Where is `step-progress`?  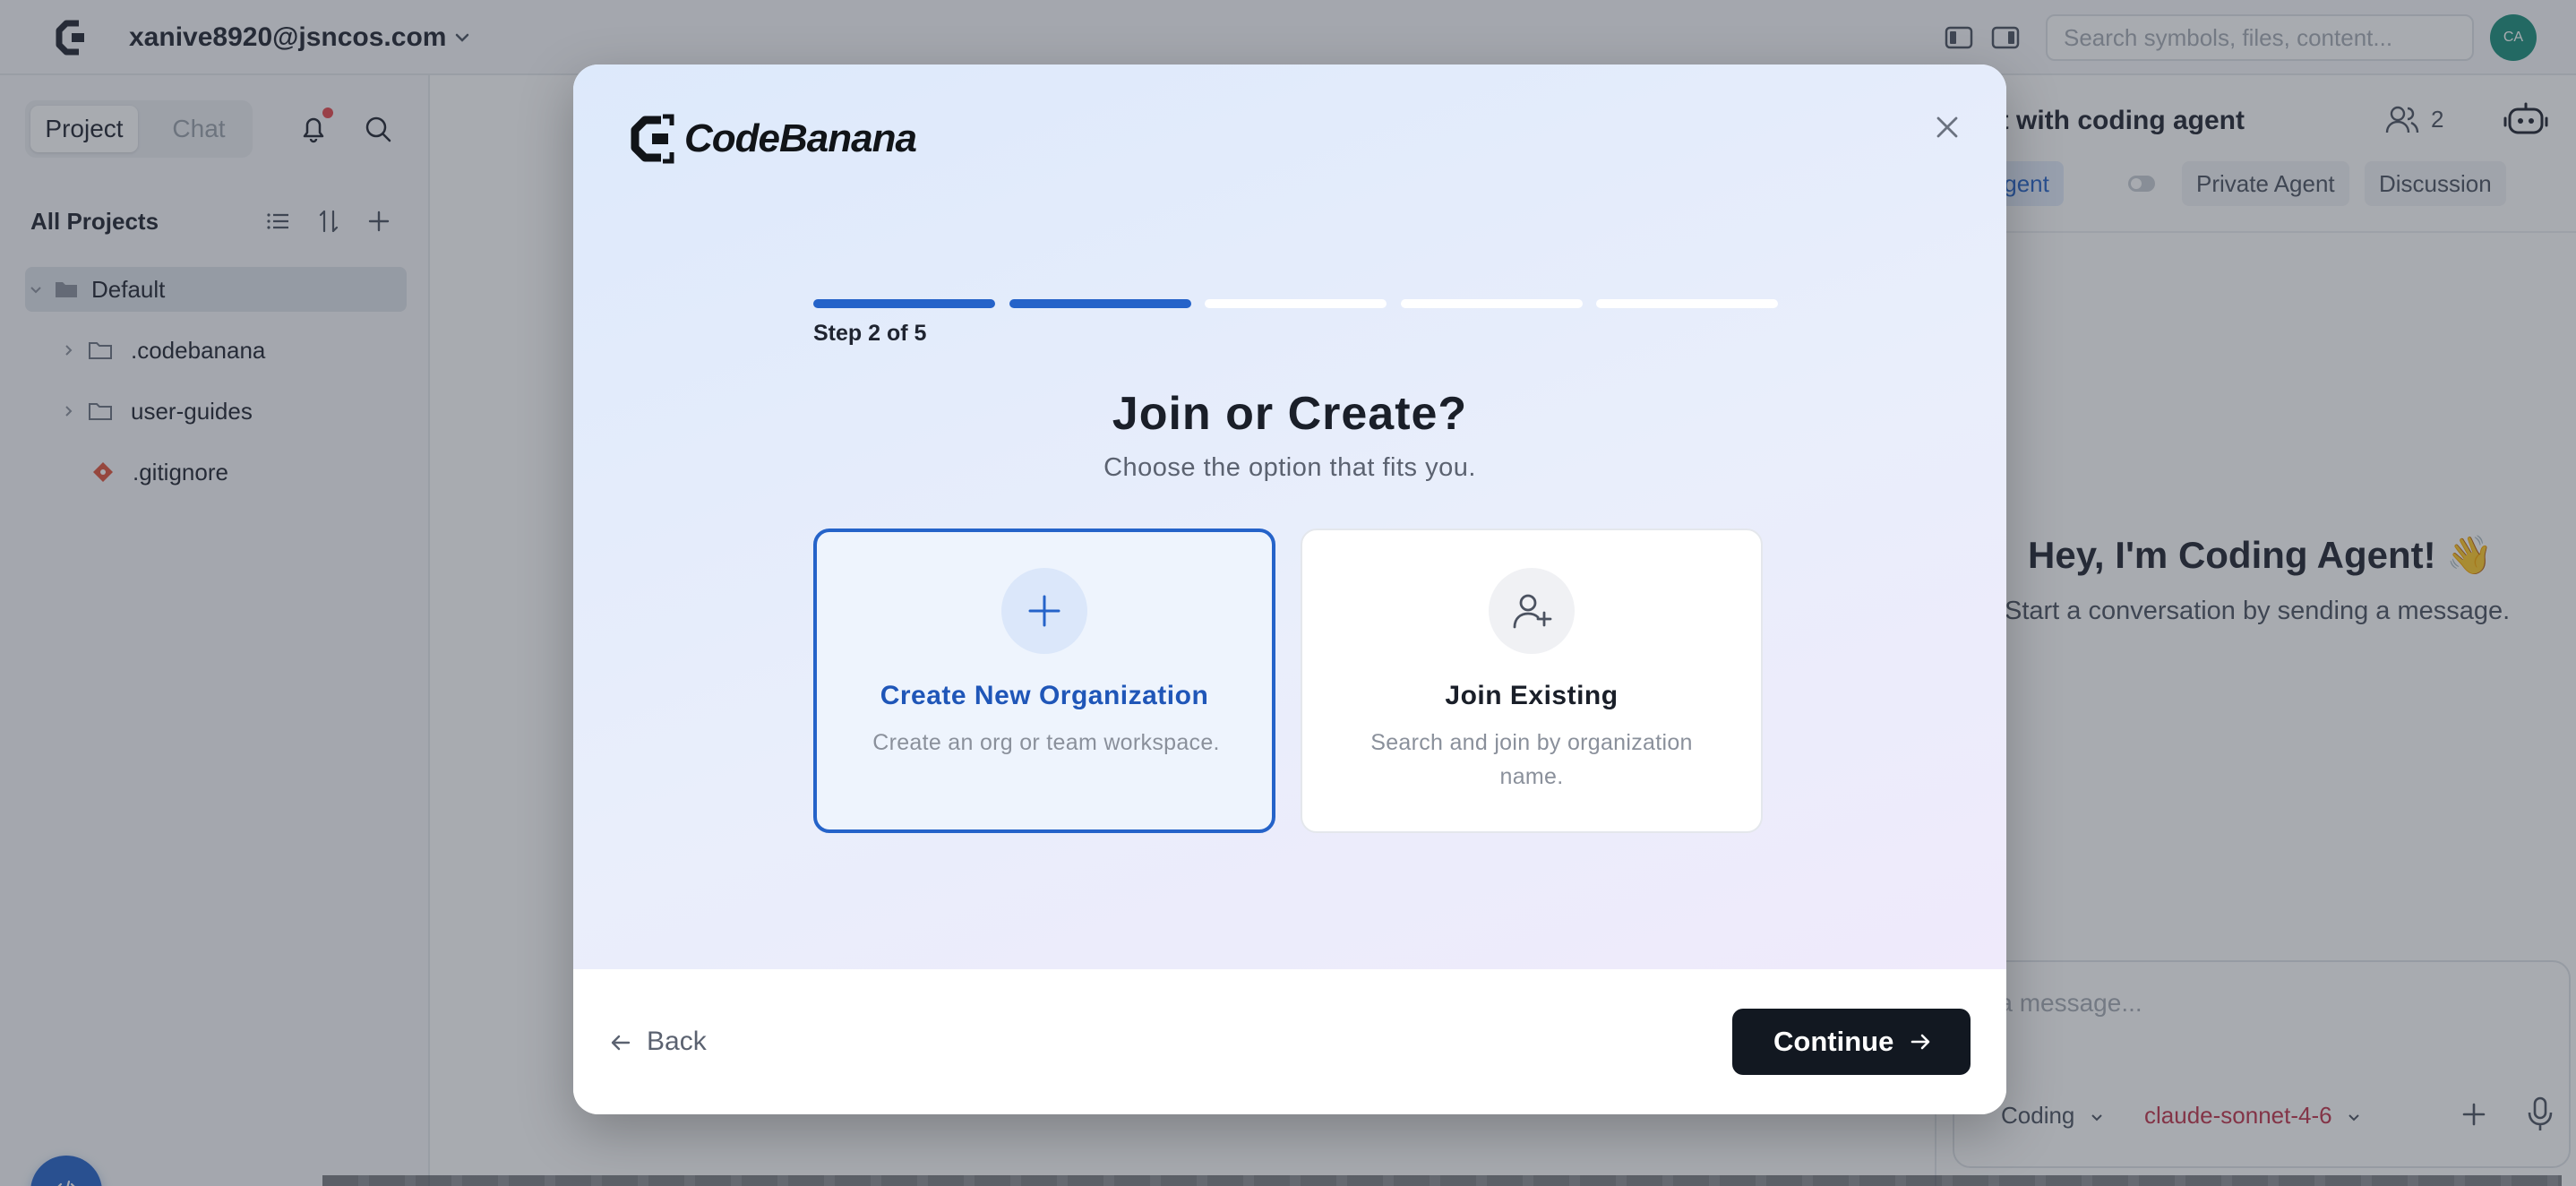
step-progress is located at coordinates (1295, 304).